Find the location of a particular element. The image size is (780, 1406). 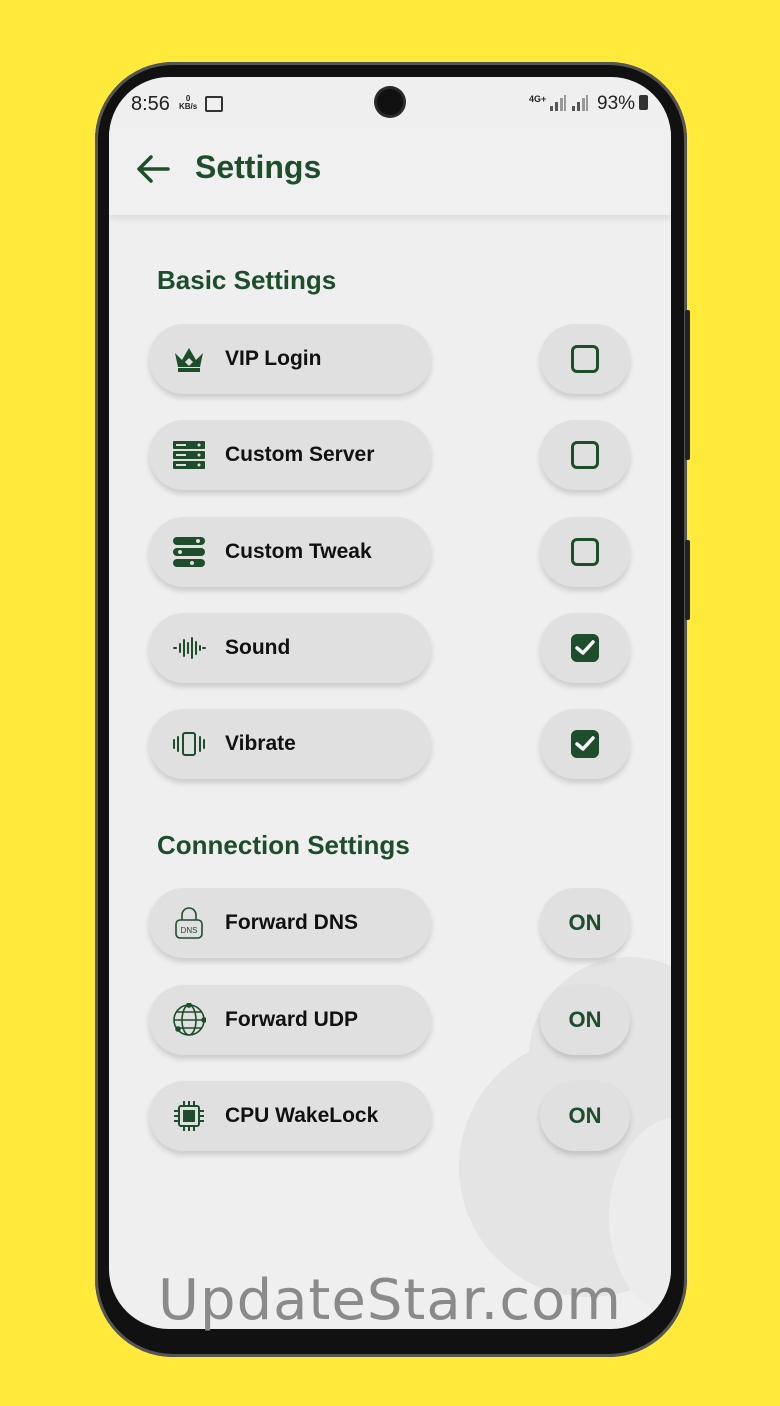

forward-udp-toggle: ON is located at coordinates (585, 1020).